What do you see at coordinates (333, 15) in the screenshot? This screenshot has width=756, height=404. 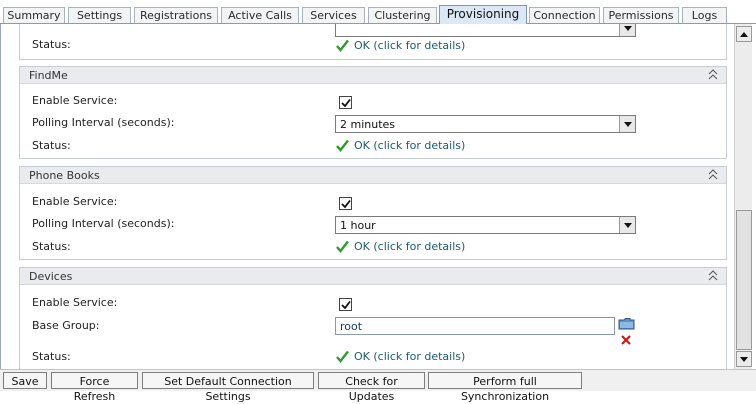 I see `tab-services: Services` at bounding box center [333, 15].